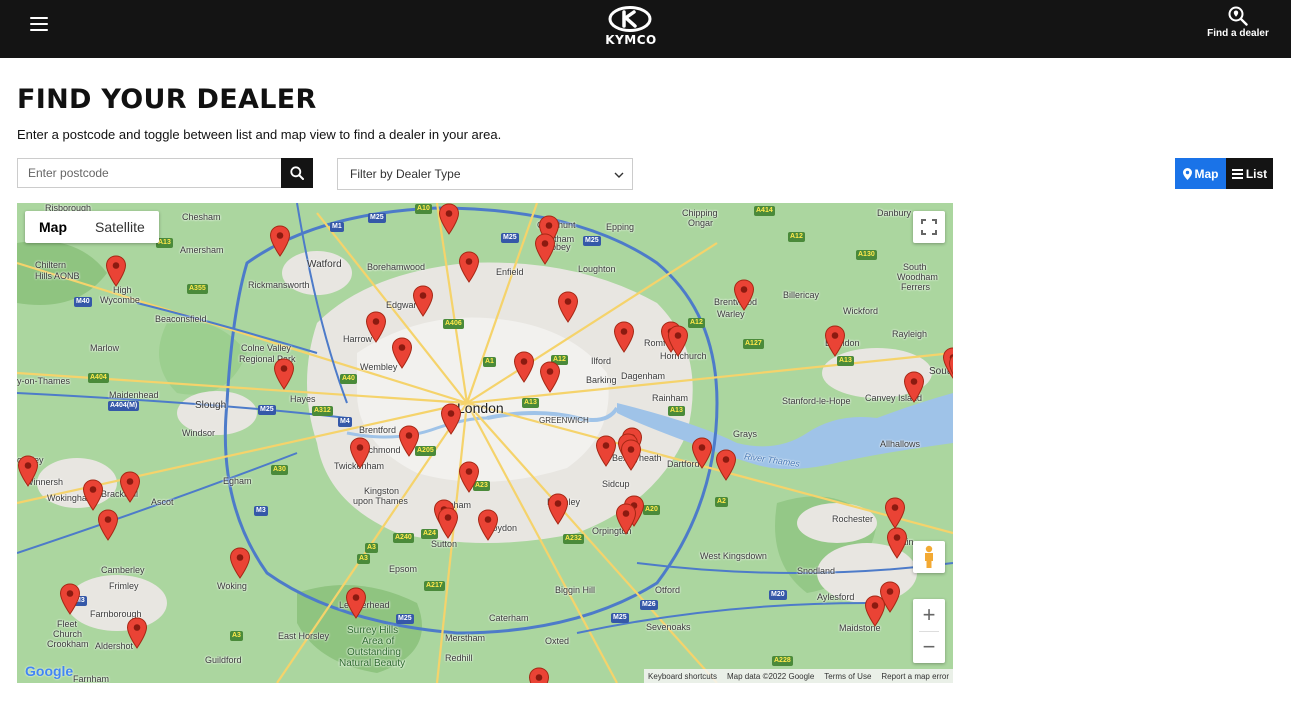 This screenshot has height=703, width=1291. I want to click on dealer-type-filter: Filter by Dealer Type, so click(485, 174).